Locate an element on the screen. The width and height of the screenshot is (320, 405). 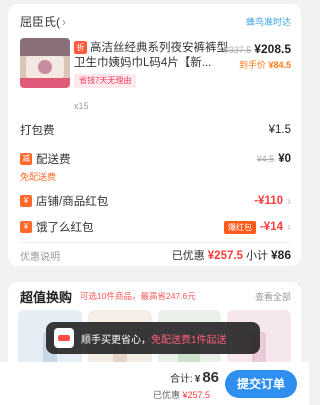
view-all-link: 查看全部 is located at coordinates (273, 296).